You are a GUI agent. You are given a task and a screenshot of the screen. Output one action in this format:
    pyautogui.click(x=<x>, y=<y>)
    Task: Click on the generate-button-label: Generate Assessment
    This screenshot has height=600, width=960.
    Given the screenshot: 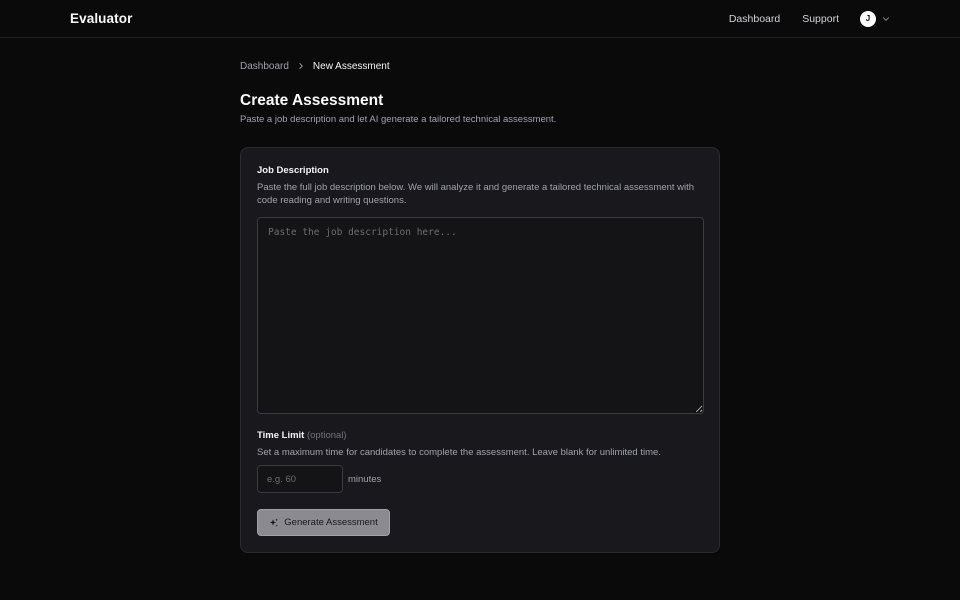 What is the action you would take?
    pyautogui.click(x=331, y=522)
    